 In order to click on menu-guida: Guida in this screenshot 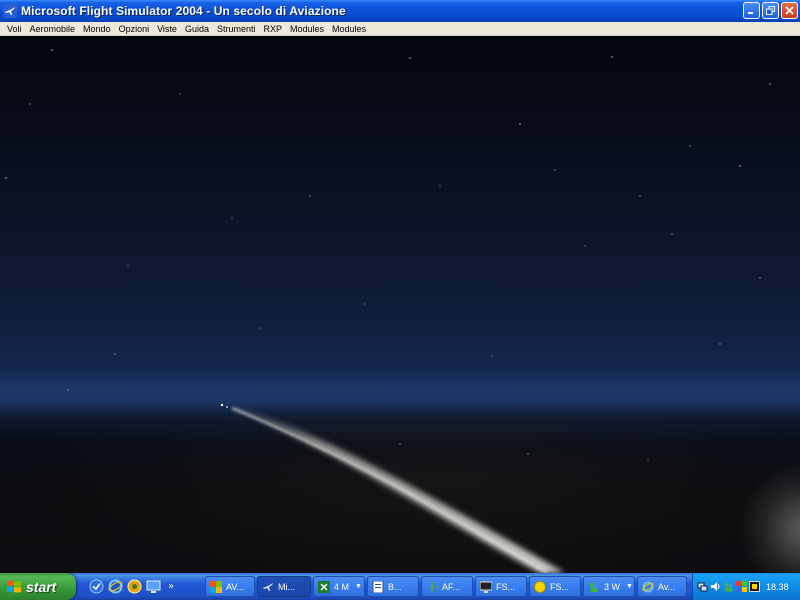, I will do `click(197, 29)`.